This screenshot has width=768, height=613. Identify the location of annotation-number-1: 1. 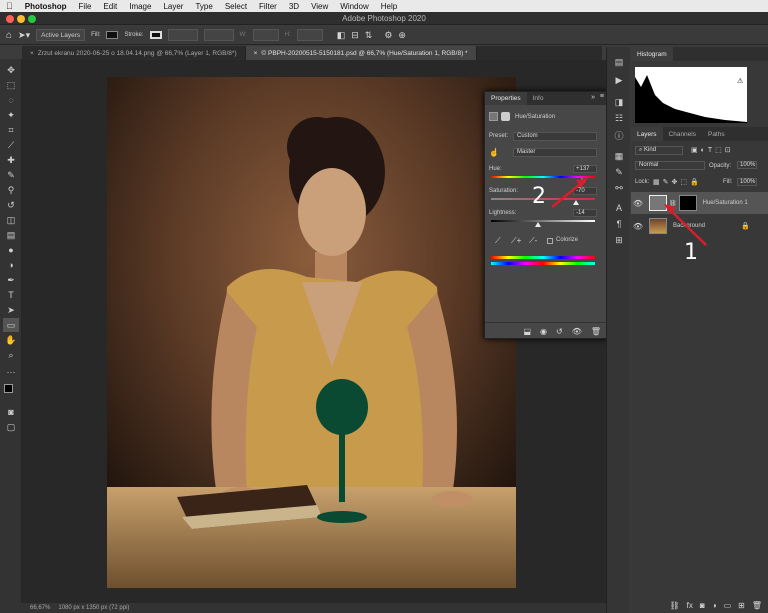
(691, 252).